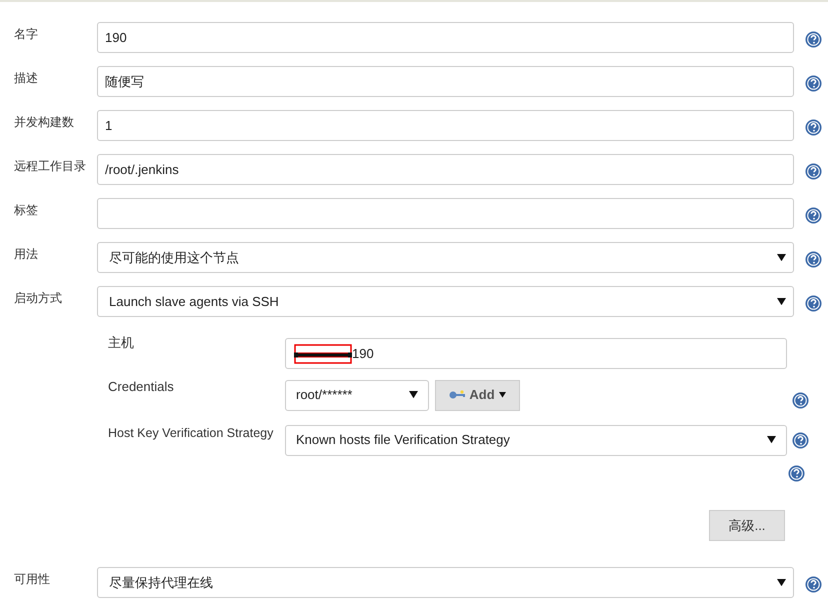 The width and height of the screenshot is (828, 599). What do you see at coordinates (141, 387) in the screenshot?
I see `field-label: Credentials` at bounding box center [141, 387].